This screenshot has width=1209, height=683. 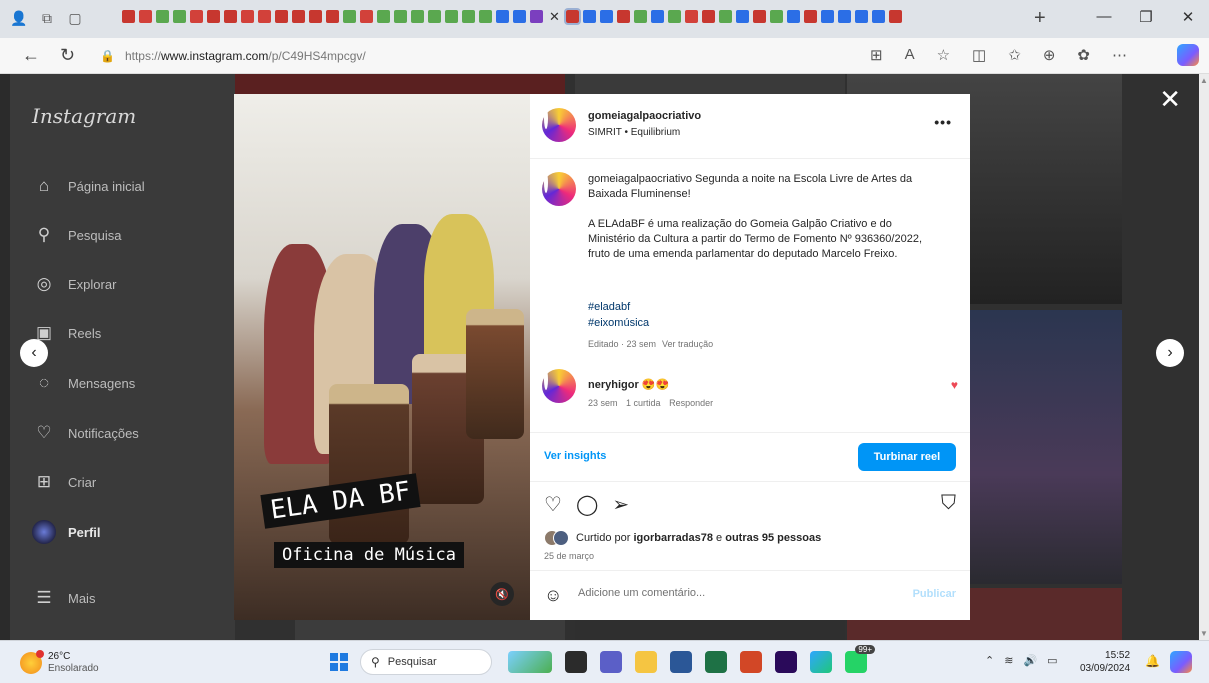 I want to click on tab-actions-icon: ▢, so click(x=75, y=18).